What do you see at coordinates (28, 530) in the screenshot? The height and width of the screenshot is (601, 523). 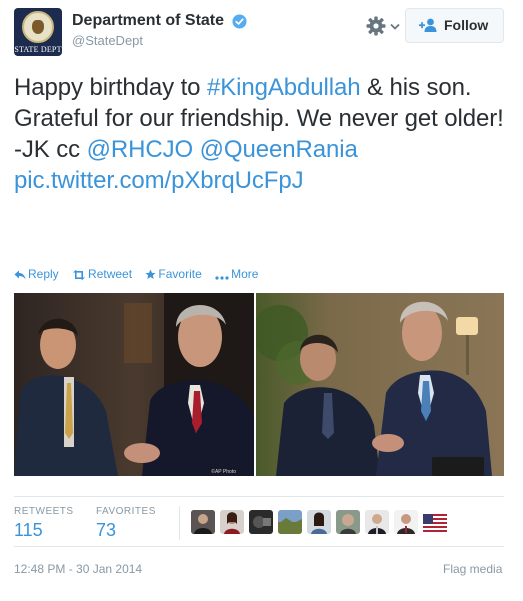 I see `retweets-count: 115` at bounding box center [28, 530].